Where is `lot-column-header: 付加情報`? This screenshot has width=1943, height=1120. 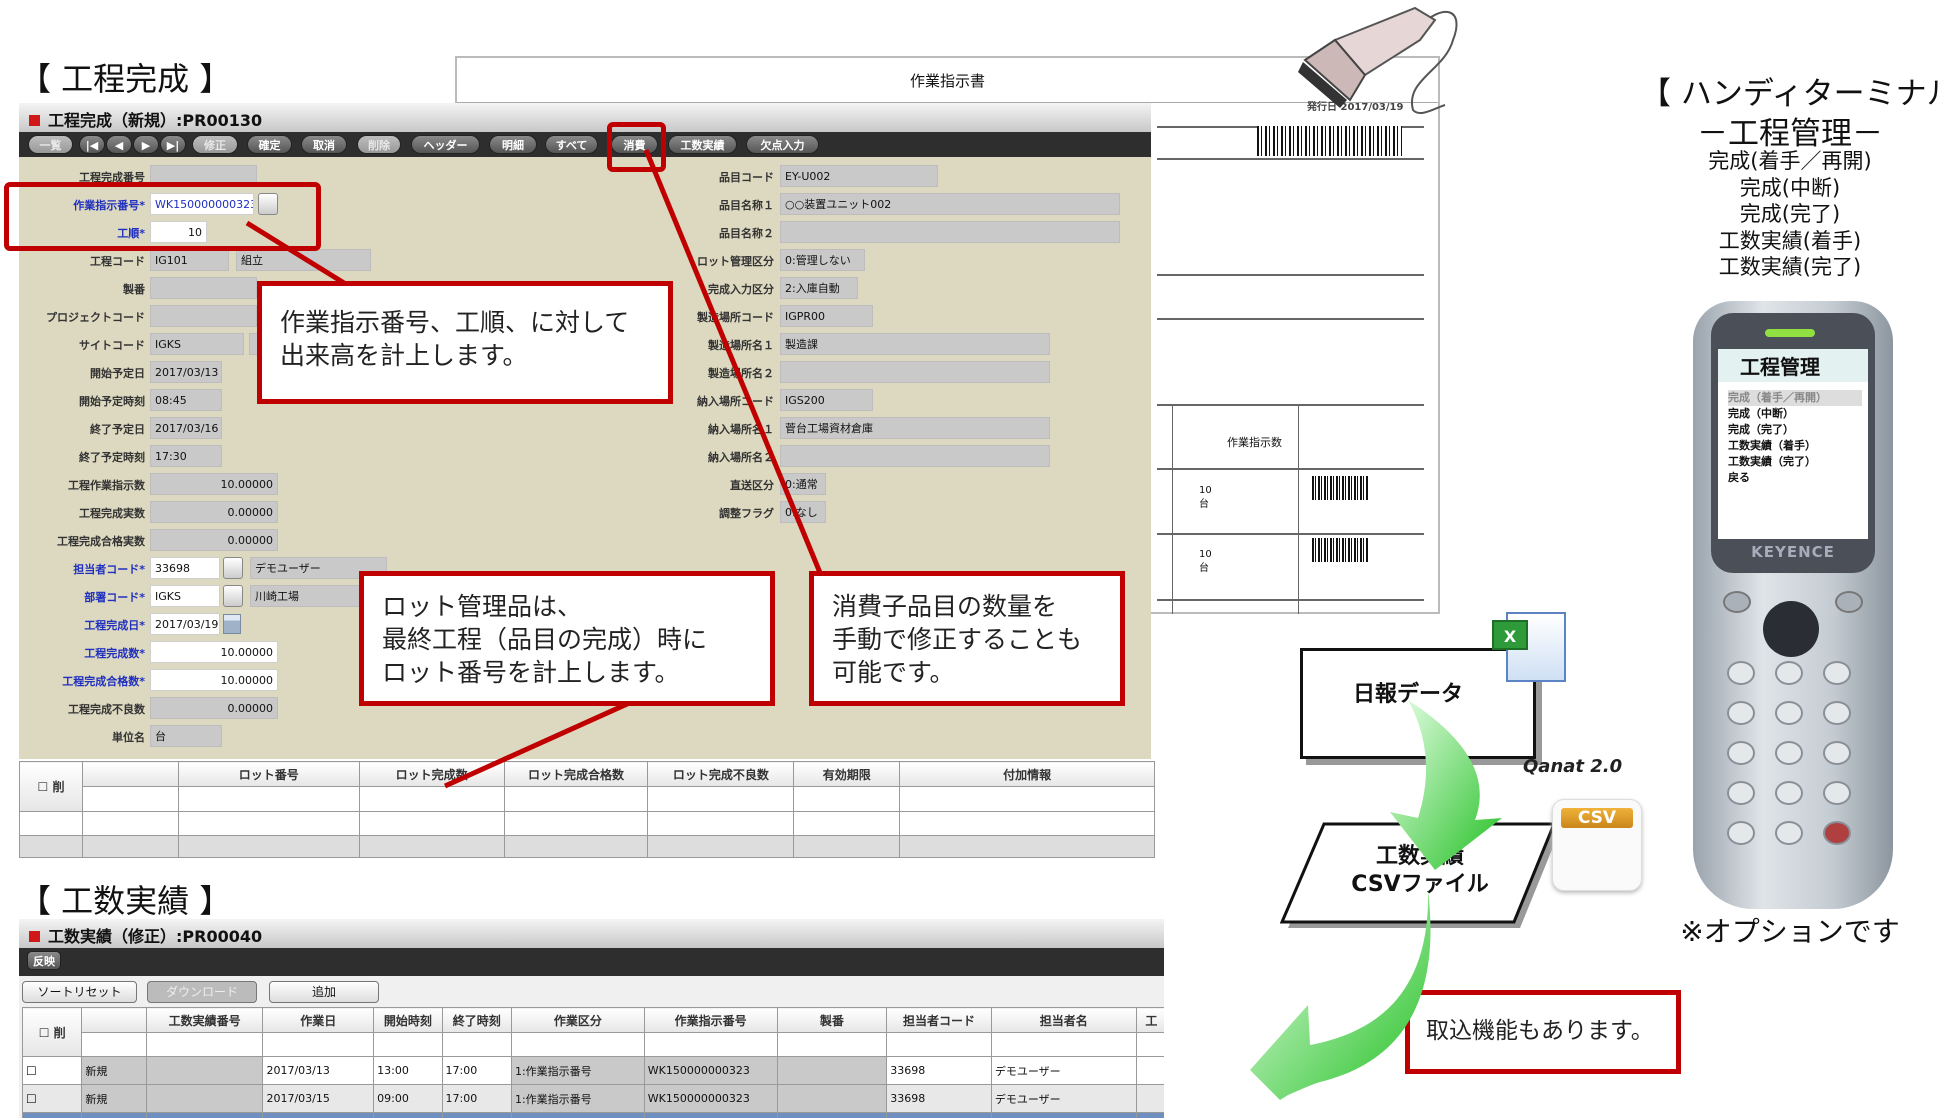 lot-column-header: 付加情報 is located at coordinates (1027, 774).